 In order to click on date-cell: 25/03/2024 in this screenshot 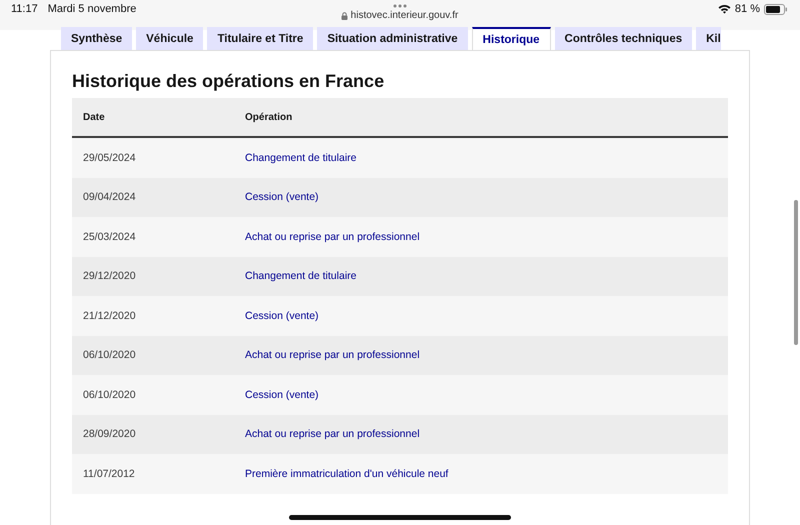, I will do `click(109, 236)`.